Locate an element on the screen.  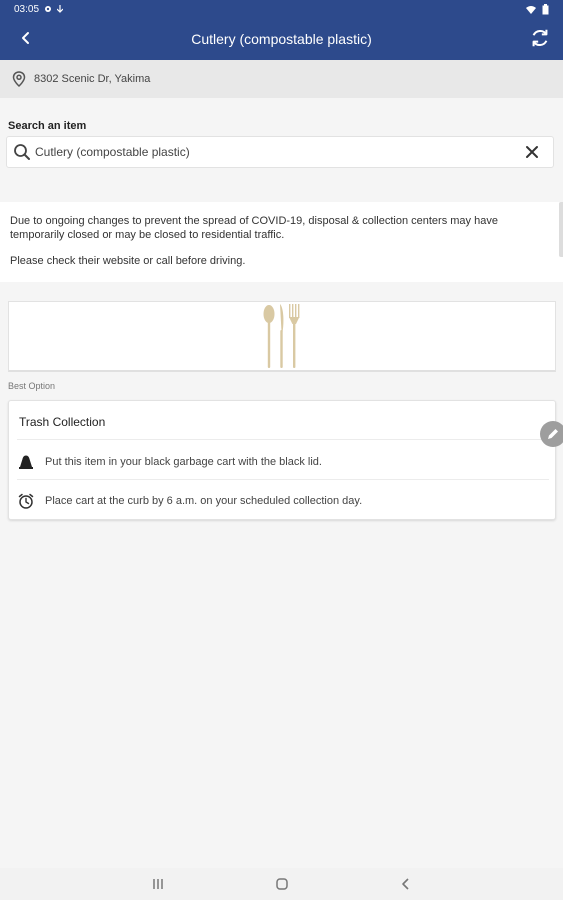
search-box is located at coordinates (280, 152).